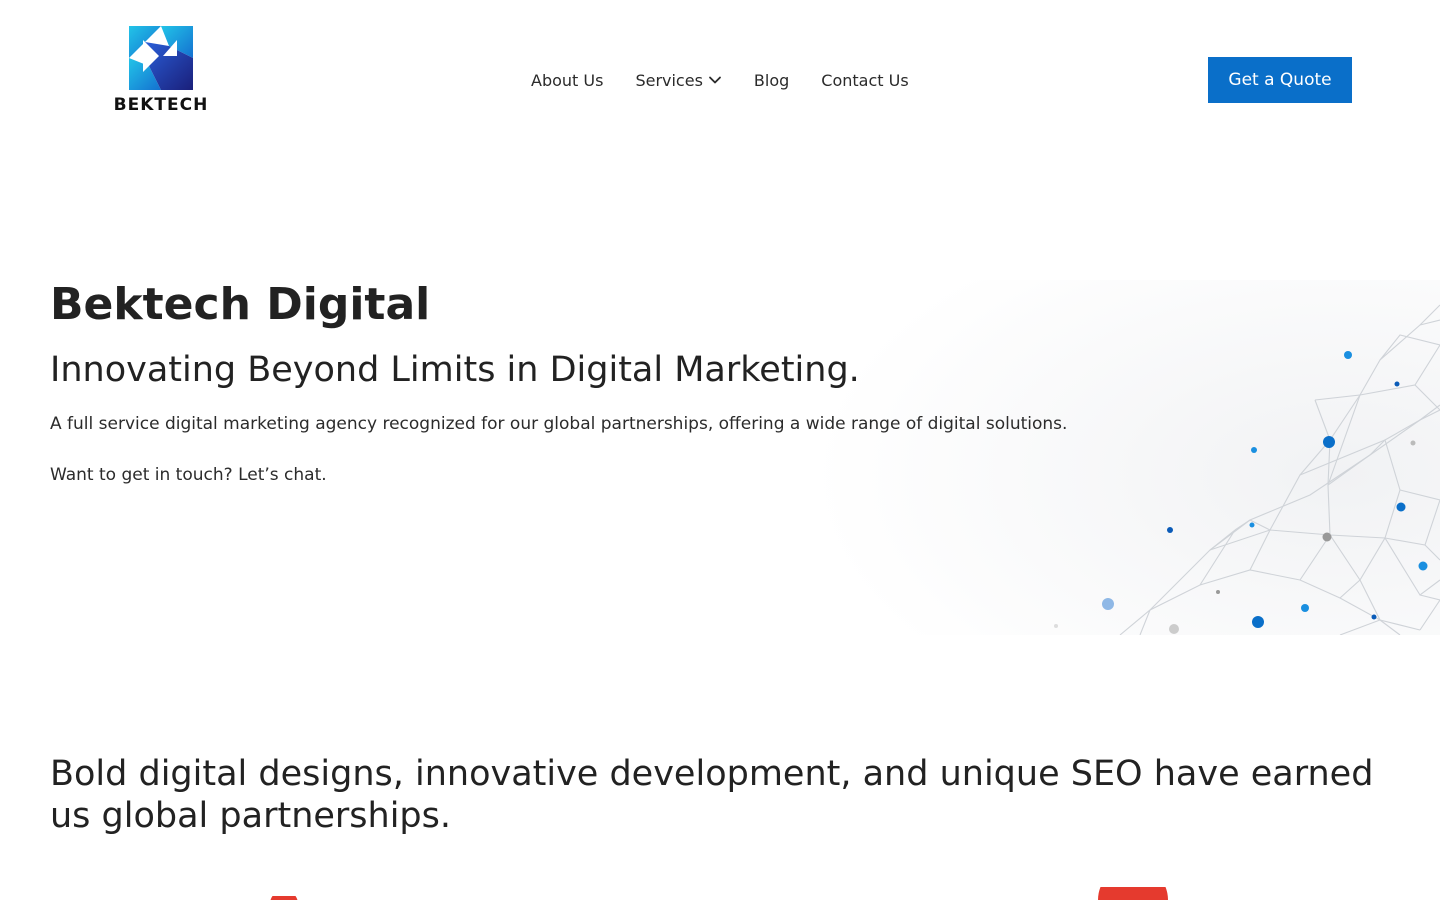  What do you see at coordinates (1280, 80) in the screenshot?
I see `get-quote-button: Get a Quote` at bounding box center [1280, 80].